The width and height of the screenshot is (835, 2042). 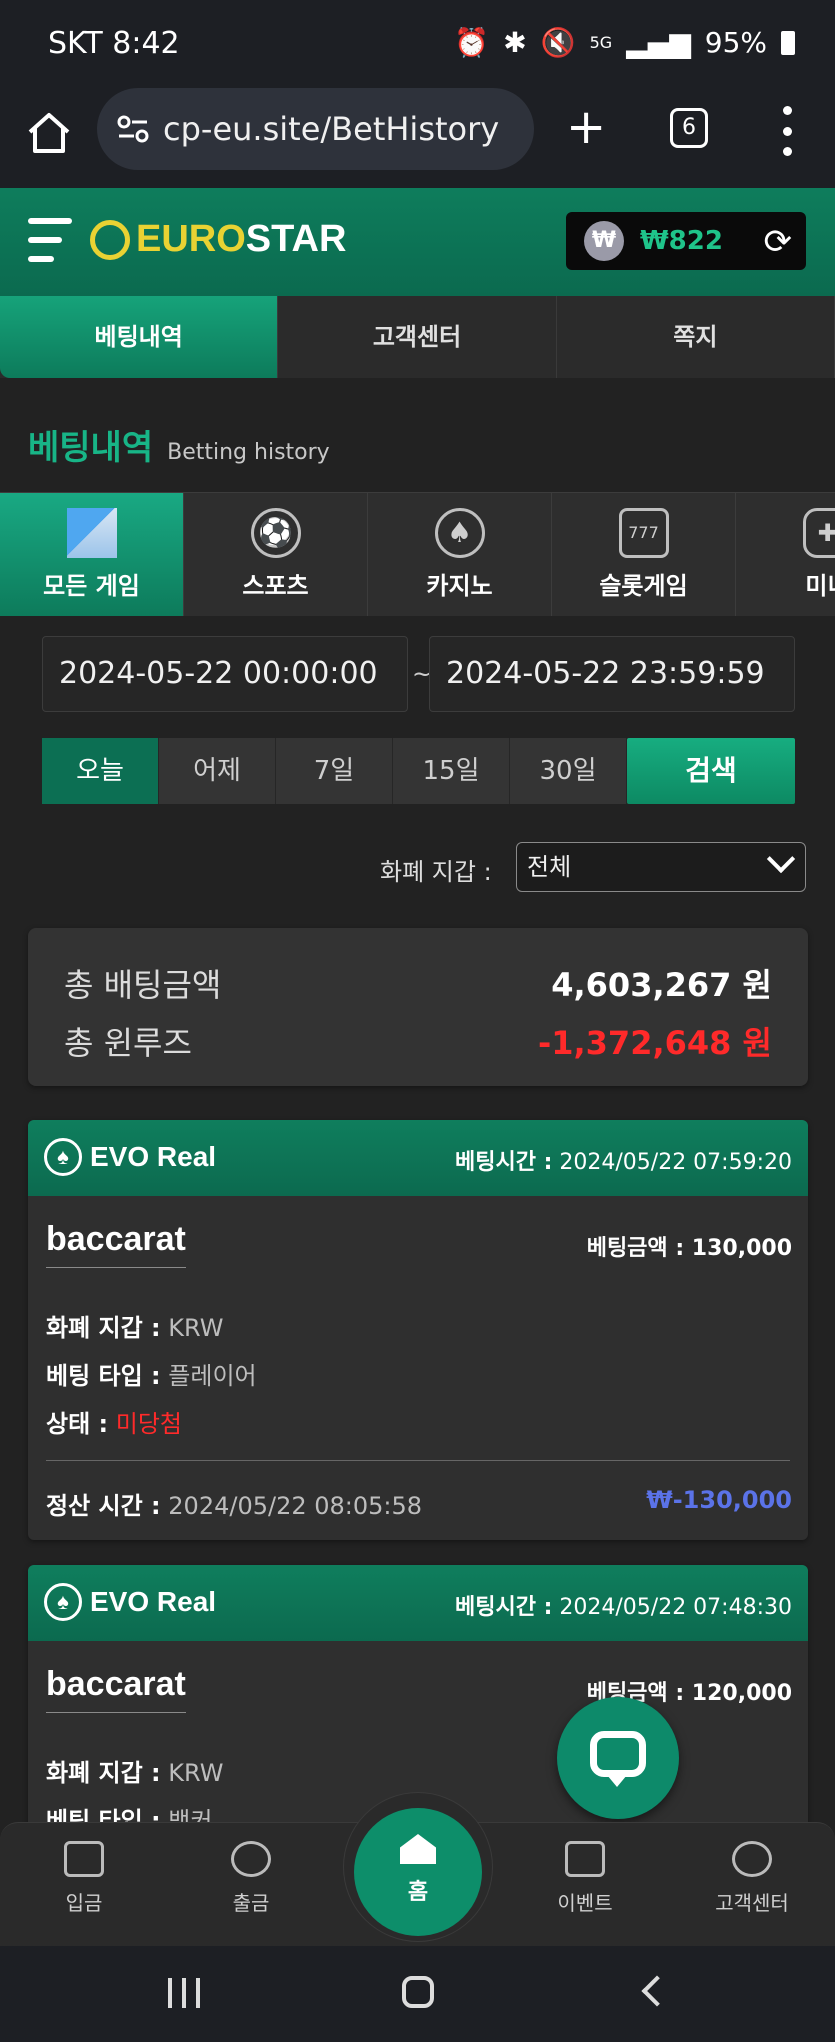 What do you see at coordinates (788, 42) in the screenshot?
I see `battery-icon` at bounding box center [788, 42].